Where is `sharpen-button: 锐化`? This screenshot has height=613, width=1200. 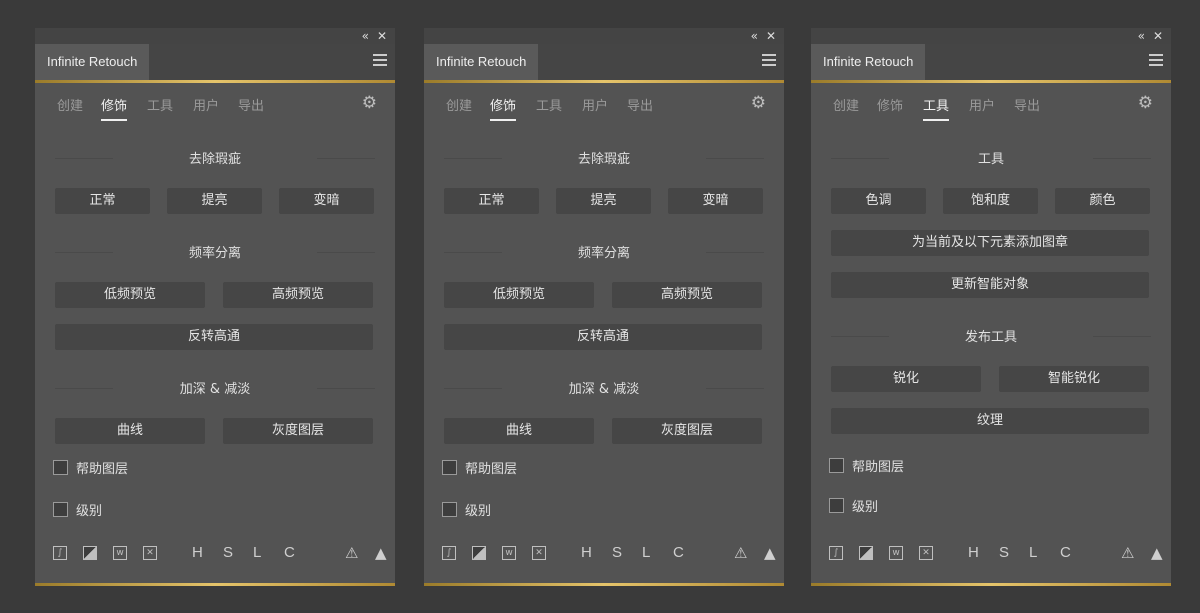 sharpen-button: 锐化 is located at coordinates (906, 379).